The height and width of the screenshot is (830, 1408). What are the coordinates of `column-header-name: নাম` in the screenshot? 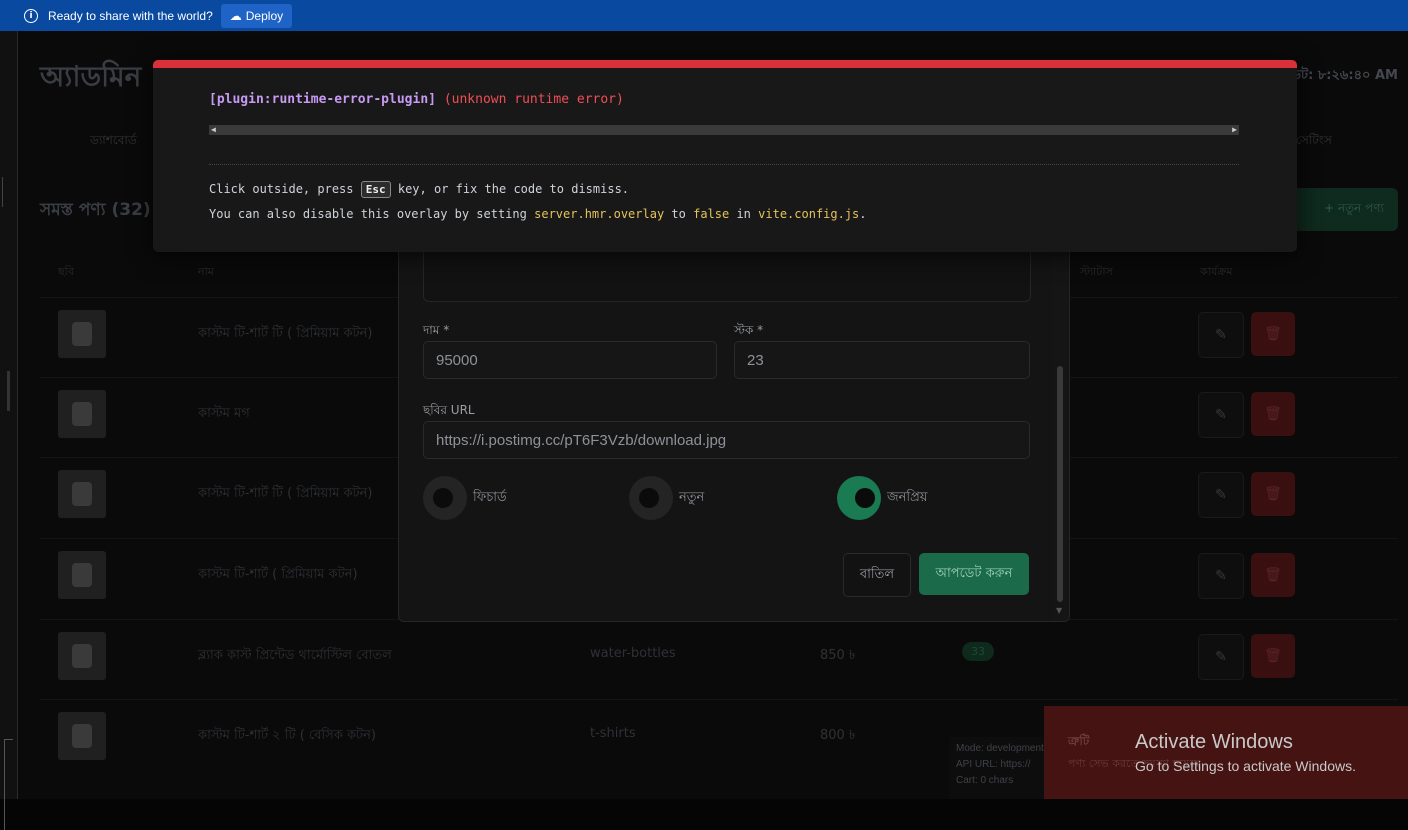 It's located at (206, 271).